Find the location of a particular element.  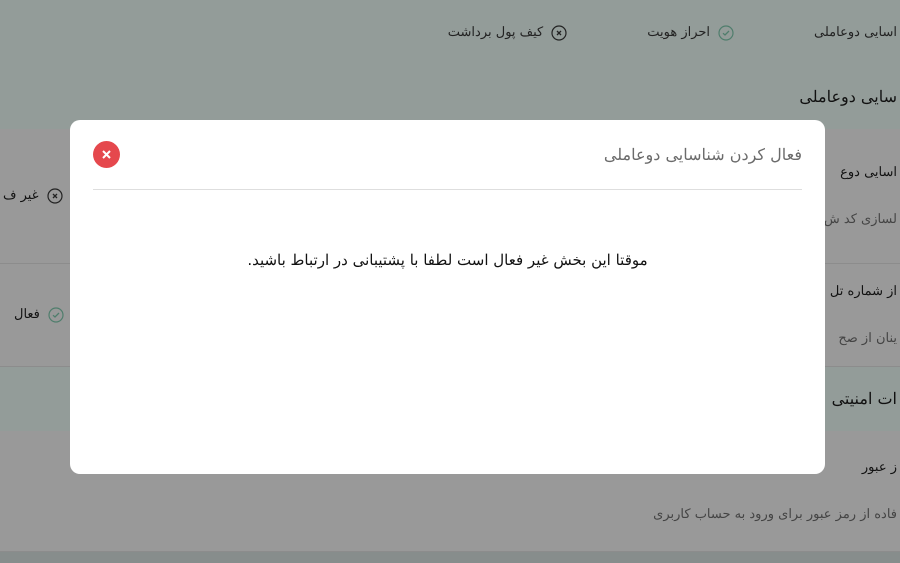

row-description: لسازی کد ش is located at coordinates (860, 220).